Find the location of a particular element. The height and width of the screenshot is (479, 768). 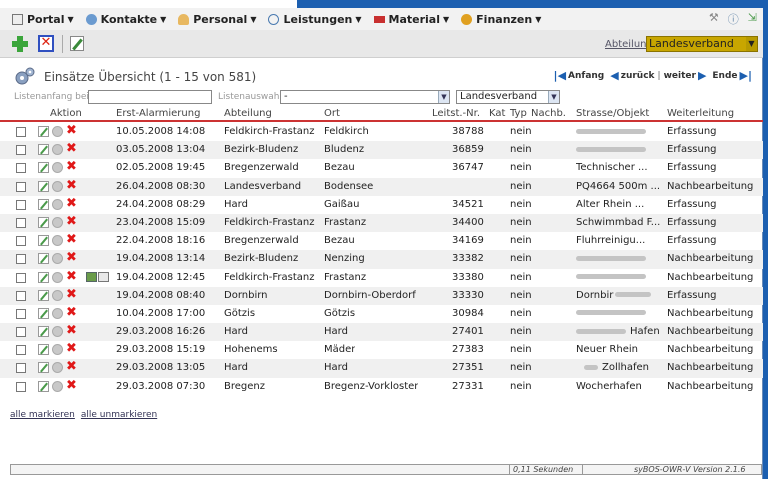

menu-material: Material ▼ is located at coordinates (411, 19).